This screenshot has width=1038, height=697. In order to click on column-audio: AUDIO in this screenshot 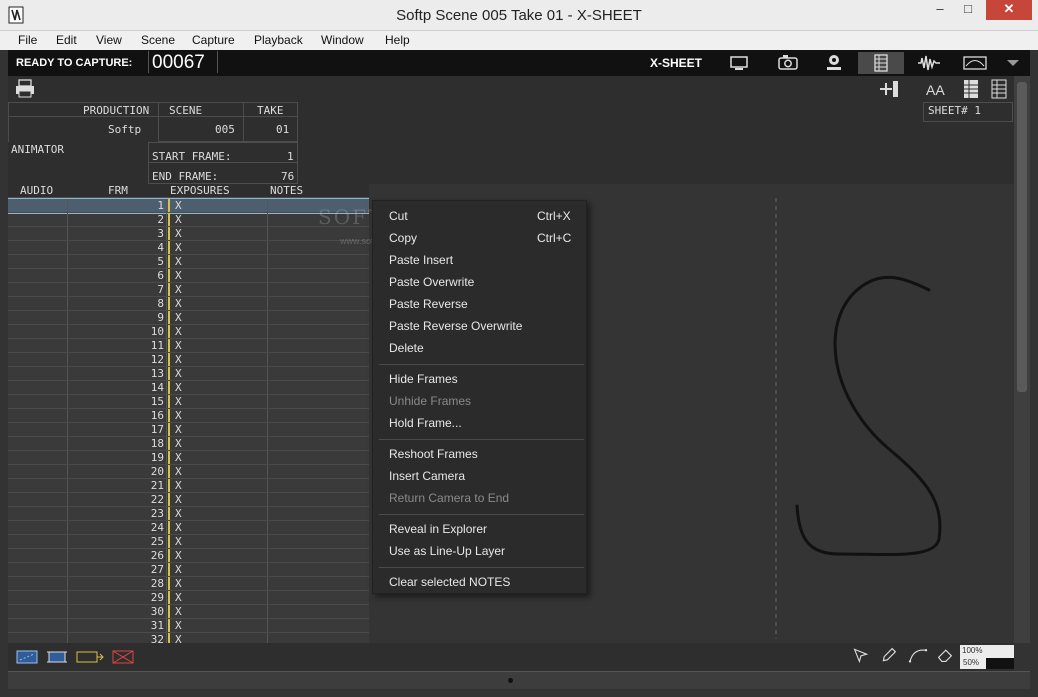, I will do `click(36, 190)`.